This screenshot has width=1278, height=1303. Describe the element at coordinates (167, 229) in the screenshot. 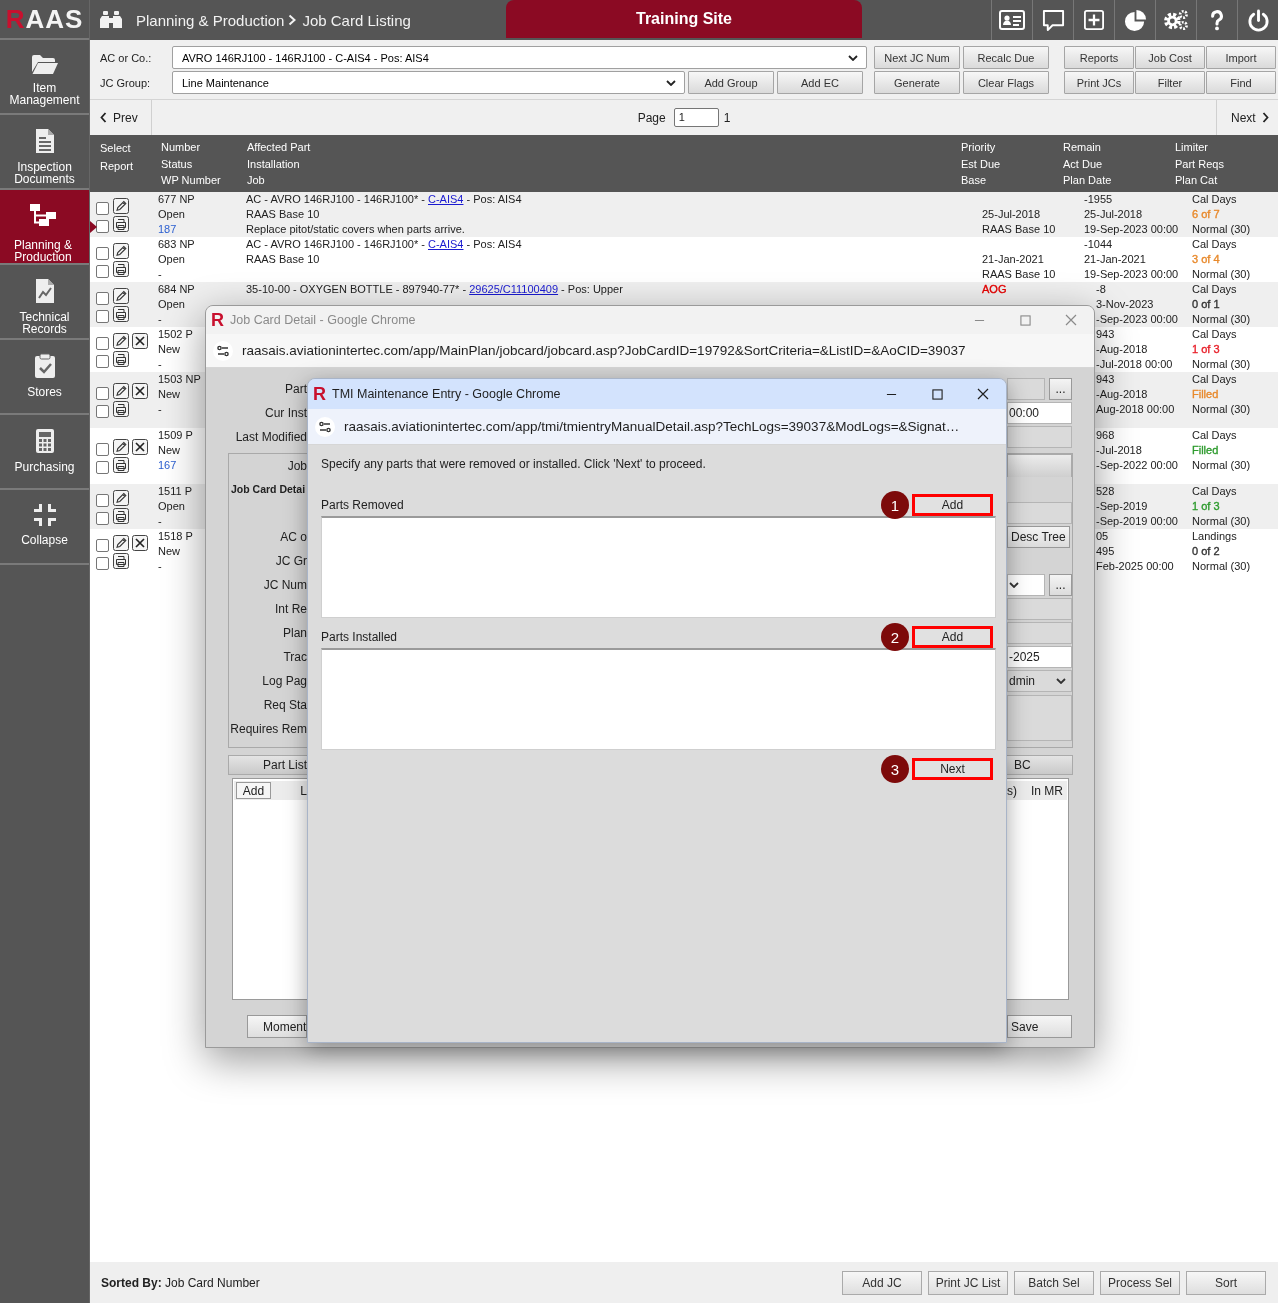

I see `wp-number: 187` at that location.